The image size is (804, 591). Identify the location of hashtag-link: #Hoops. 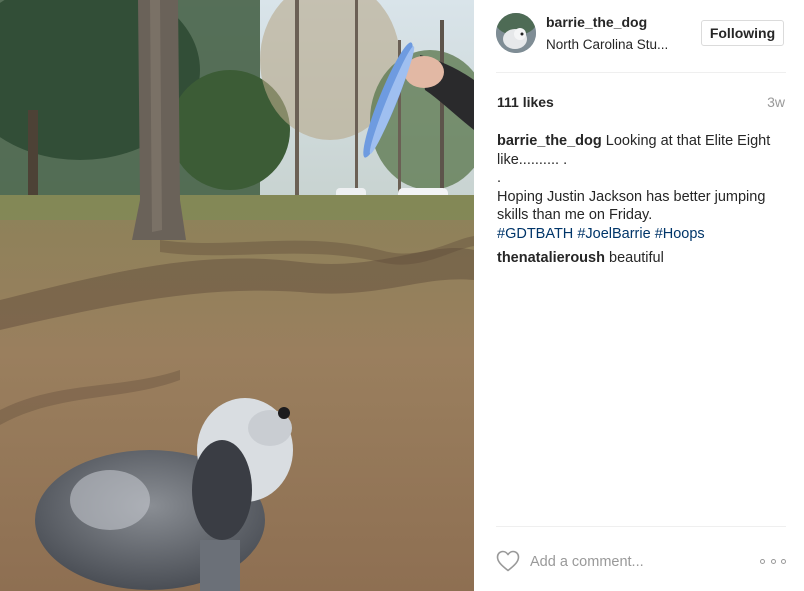
(680, 234).